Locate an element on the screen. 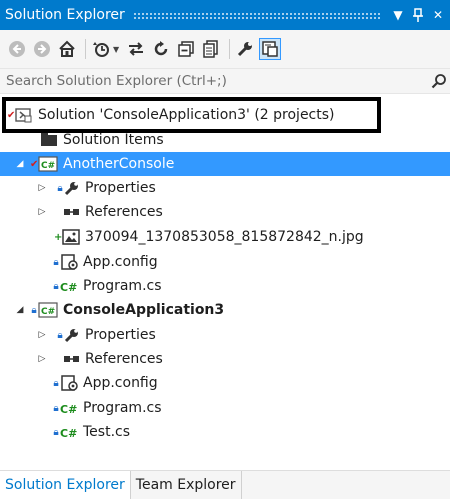 The image size is (450, 499). solution-items-label: Solution Items is located at coordinates (113, 140).